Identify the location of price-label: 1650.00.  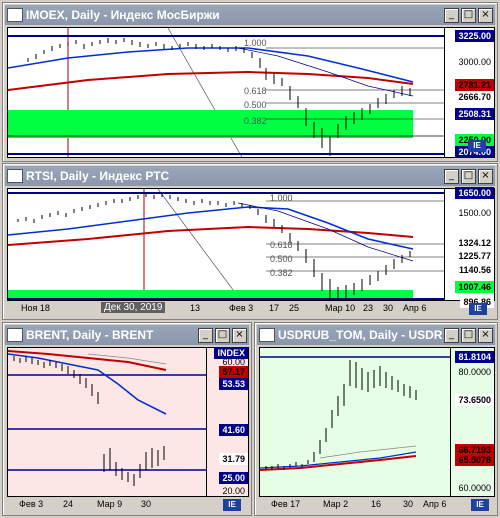
(474, 193).